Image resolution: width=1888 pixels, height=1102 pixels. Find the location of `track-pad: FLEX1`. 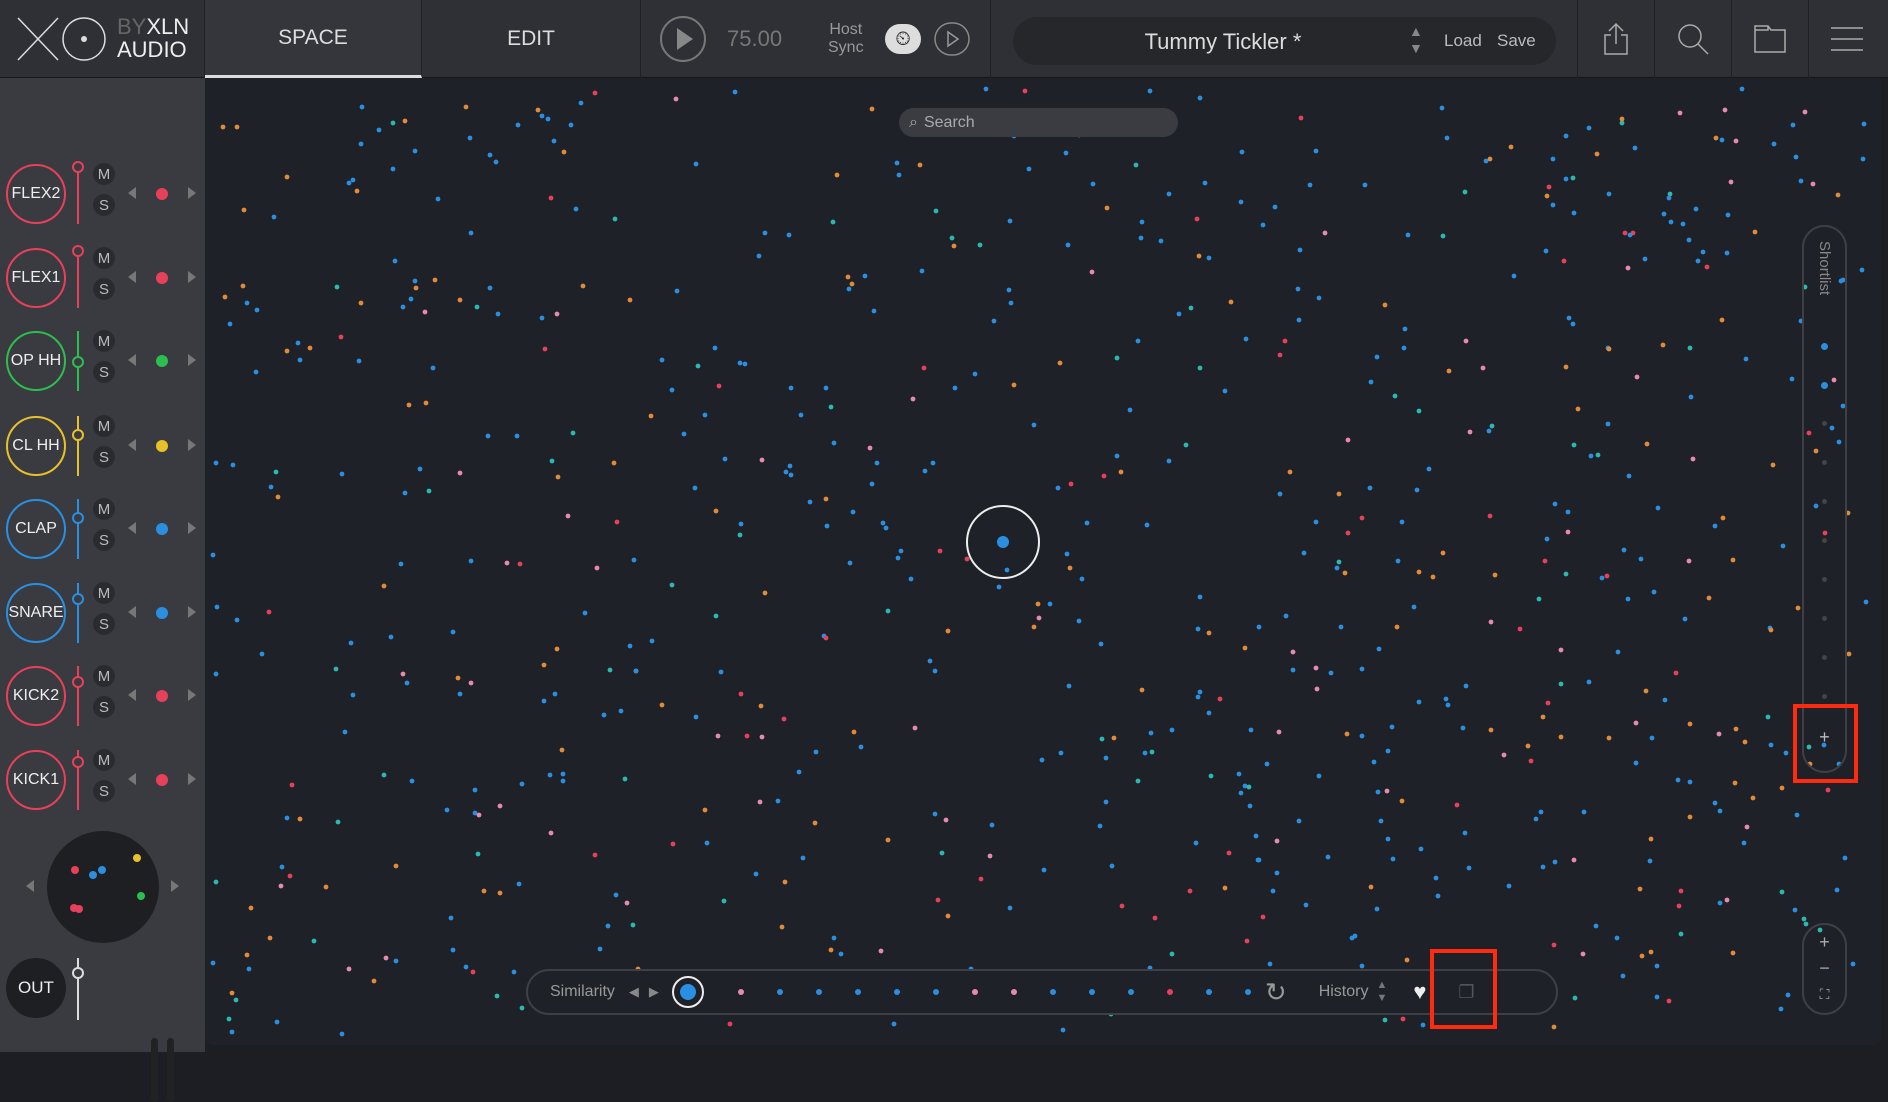

track-pad: FLEX1 is located at coordinates (36, 278).